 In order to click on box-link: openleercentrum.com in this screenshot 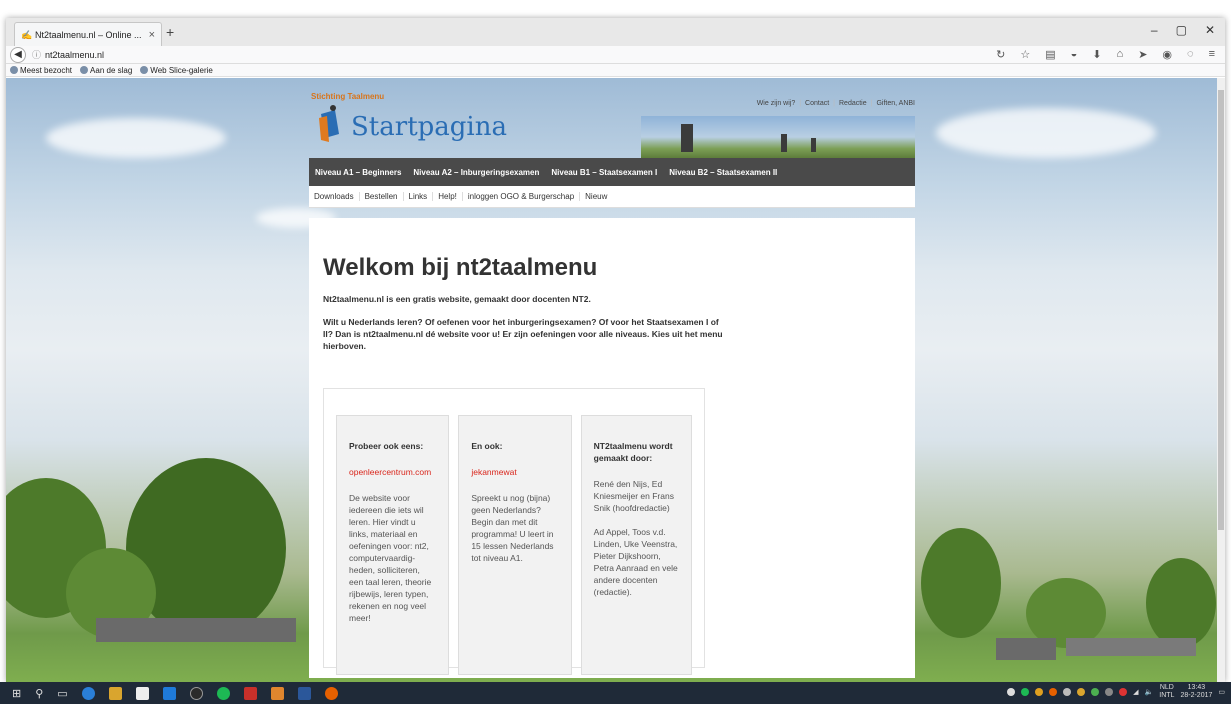, I will do `click(392, 472)`.